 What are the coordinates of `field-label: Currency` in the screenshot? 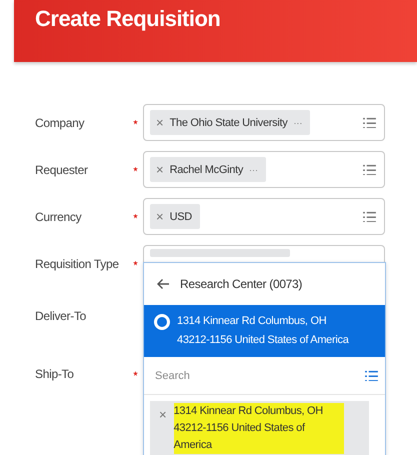 It's located at (58, 217).